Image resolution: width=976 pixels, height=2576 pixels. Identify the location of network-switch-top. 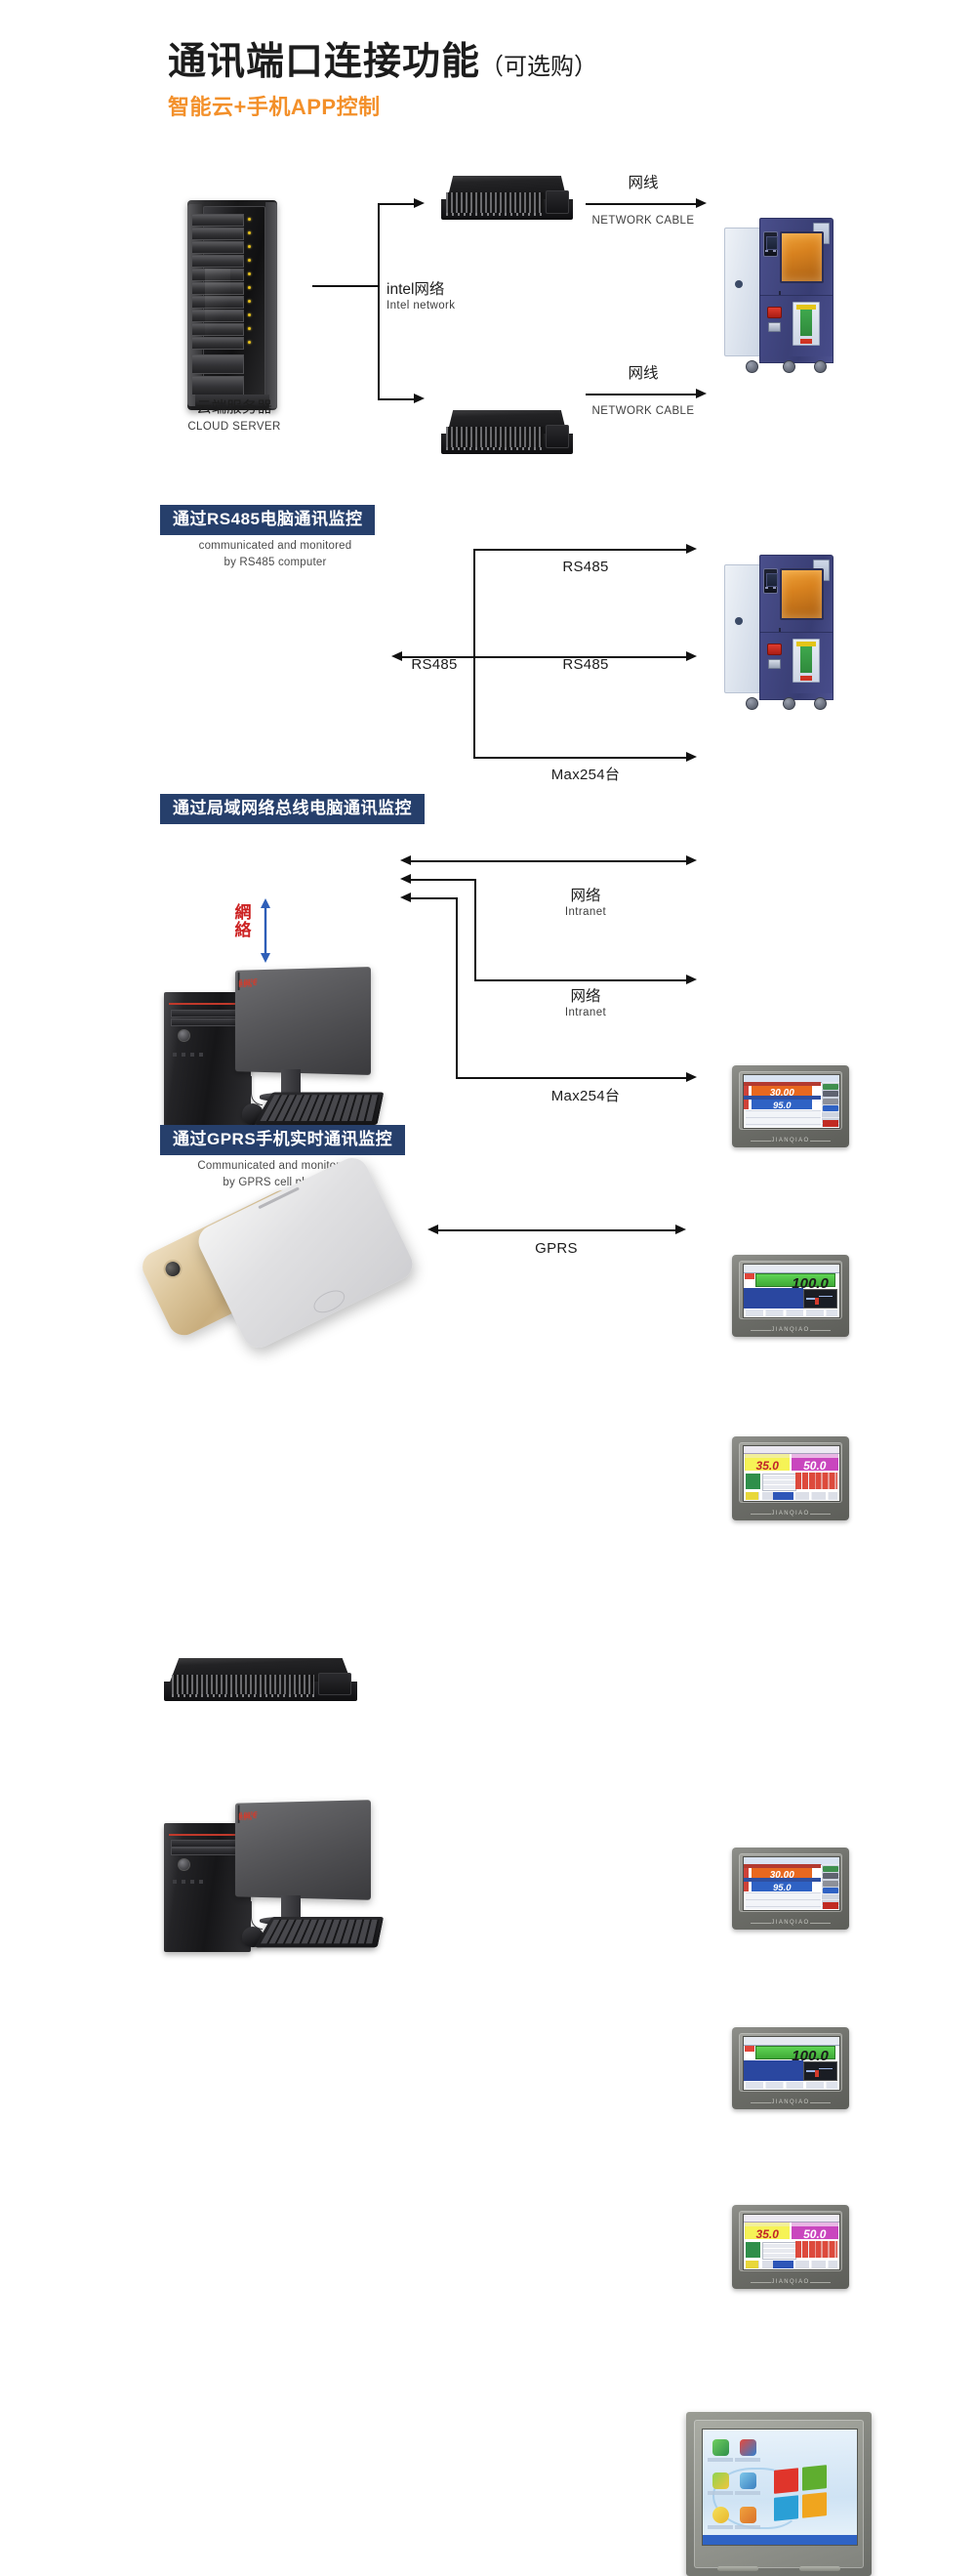
(507, 198).